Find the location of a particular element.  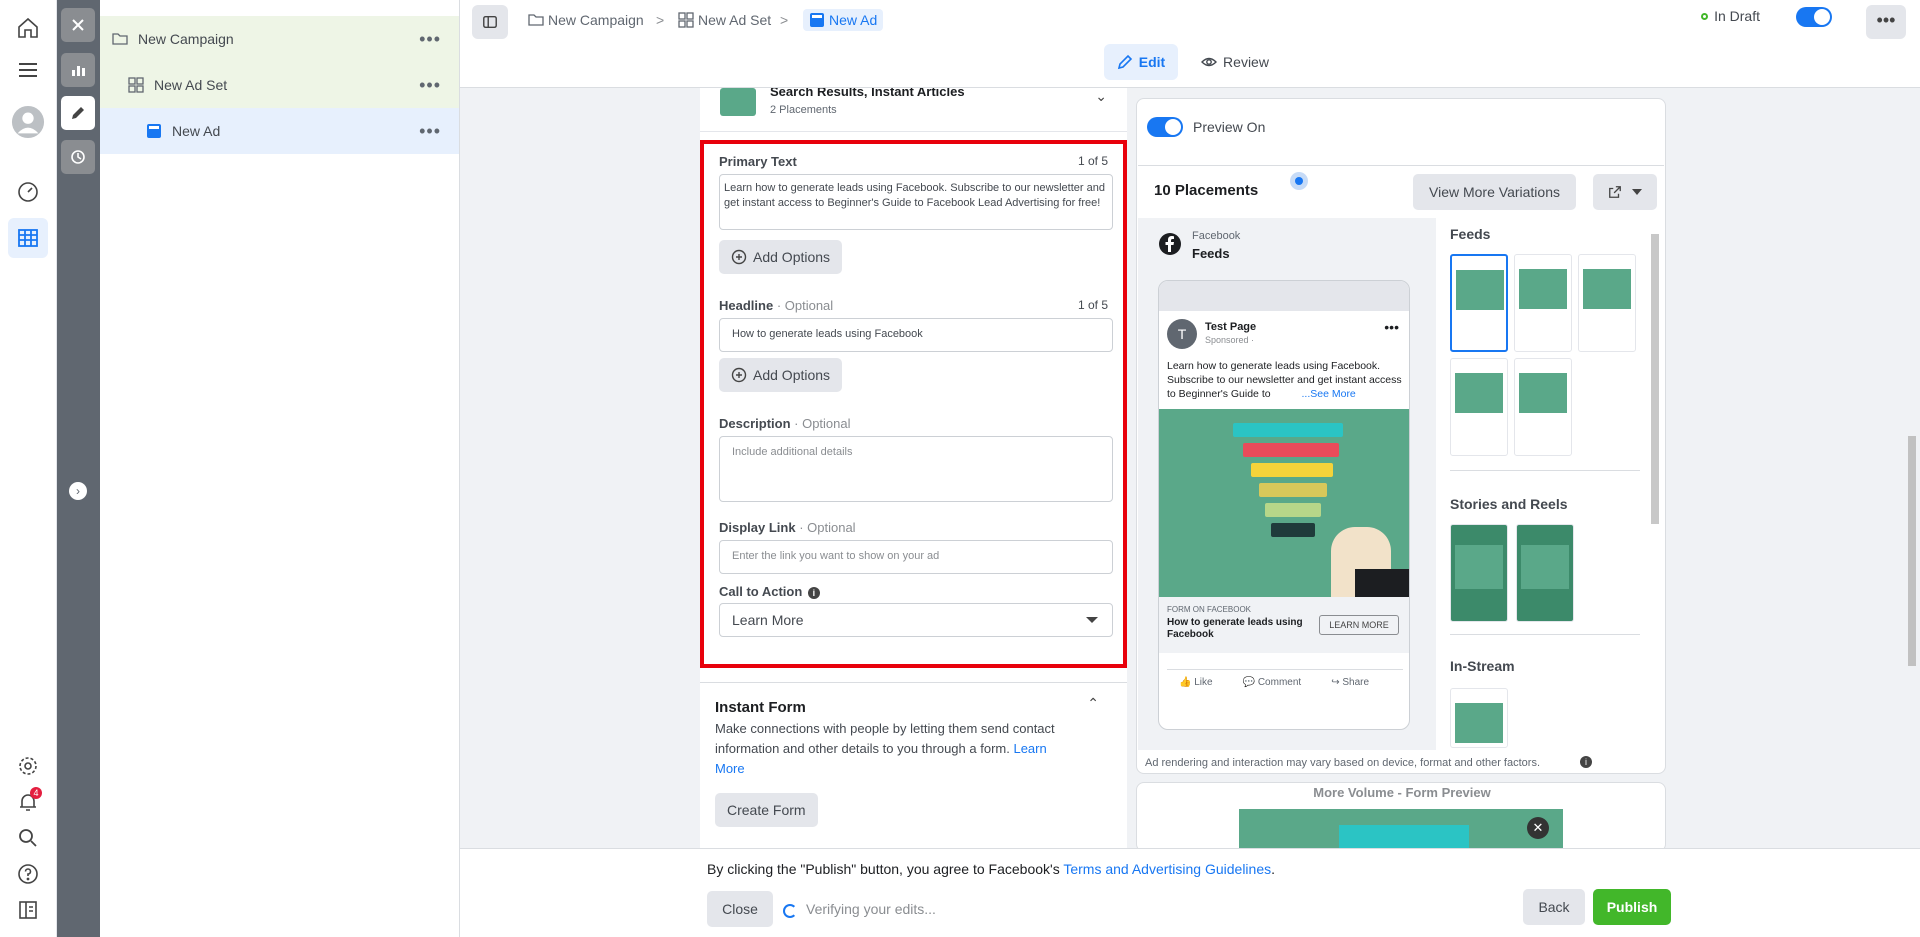

phone-status-bar is located at coordinates (1284, 296).